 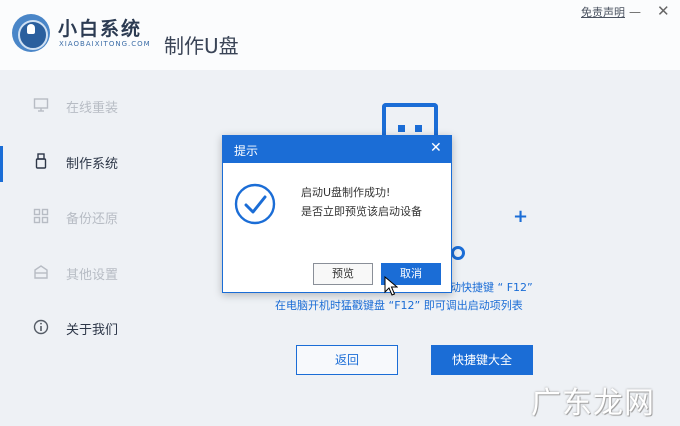 I want to click on usb-icon, so click(x=41, y=161).